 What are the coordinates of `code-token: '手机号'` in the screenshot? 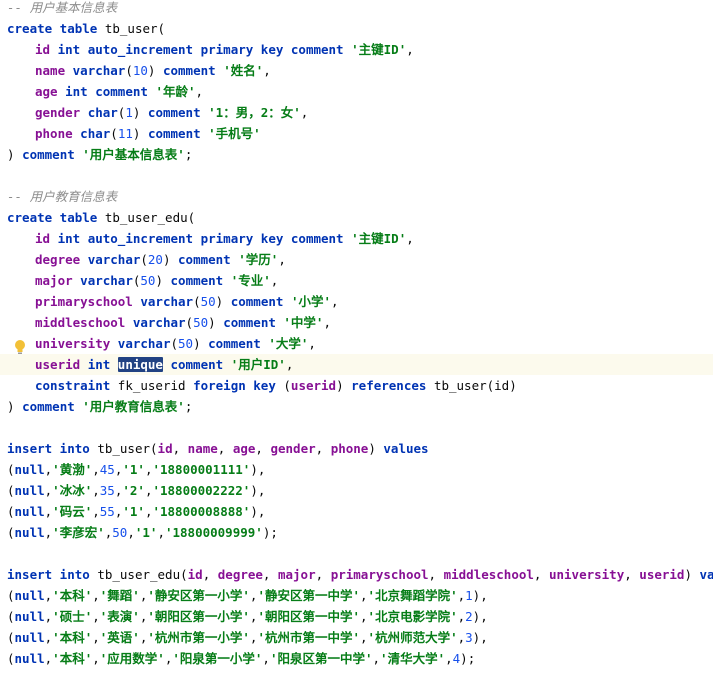 It's located at (234, 133).